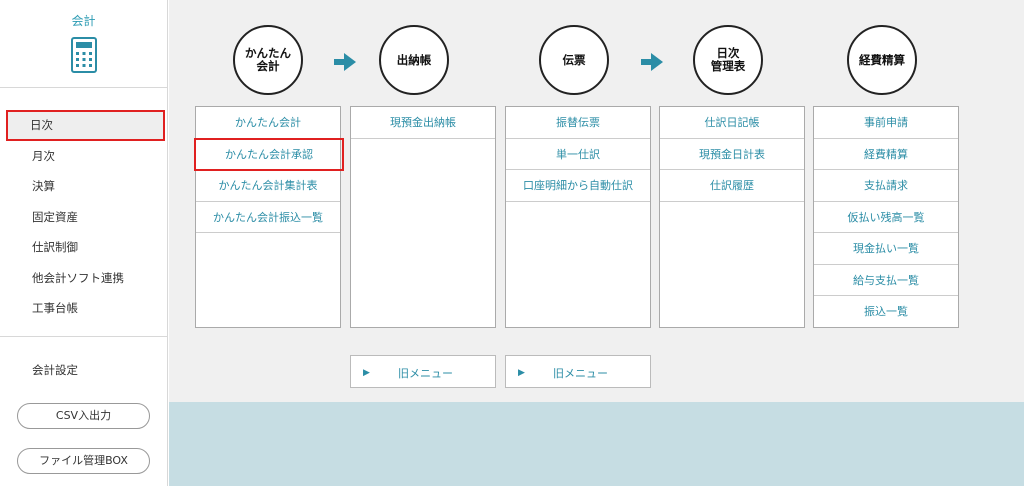 This screenshot has width=1024, height=486. What do you see at coordinates (83, 247) in the screenshot?
I see `sidebar-item-journal-control: 仕訳制御` at bounding box center [83, 247].